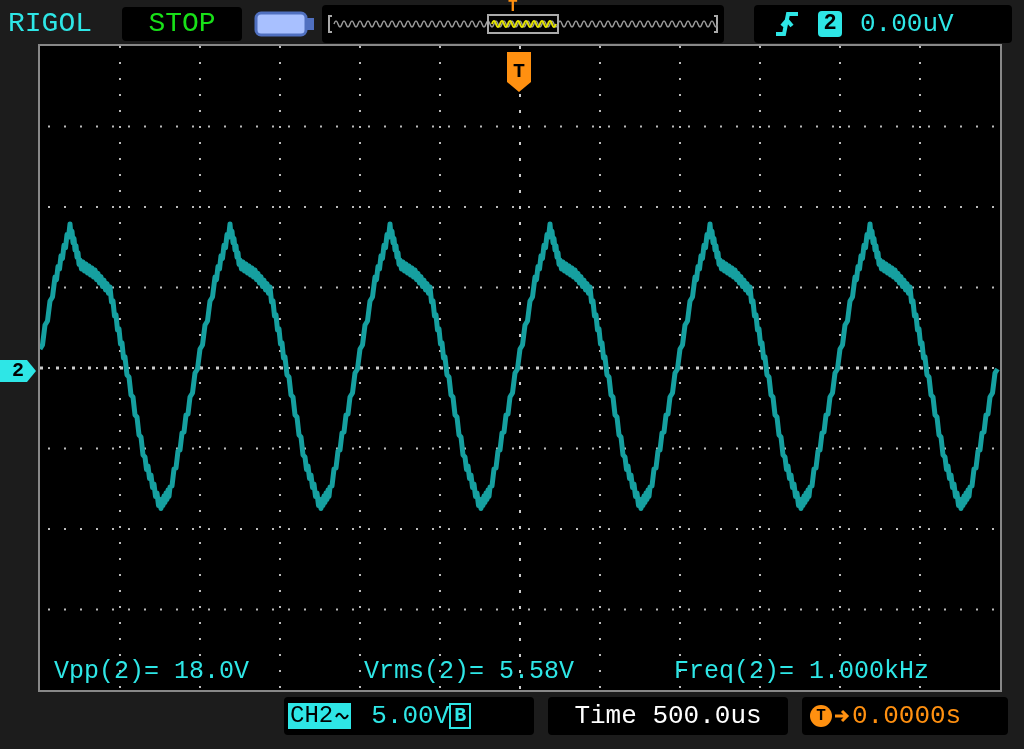  What do you see at coordinates (18, 371) in the screenshot?
I see `channel-marker: 2` at bounding box center [18, 371].